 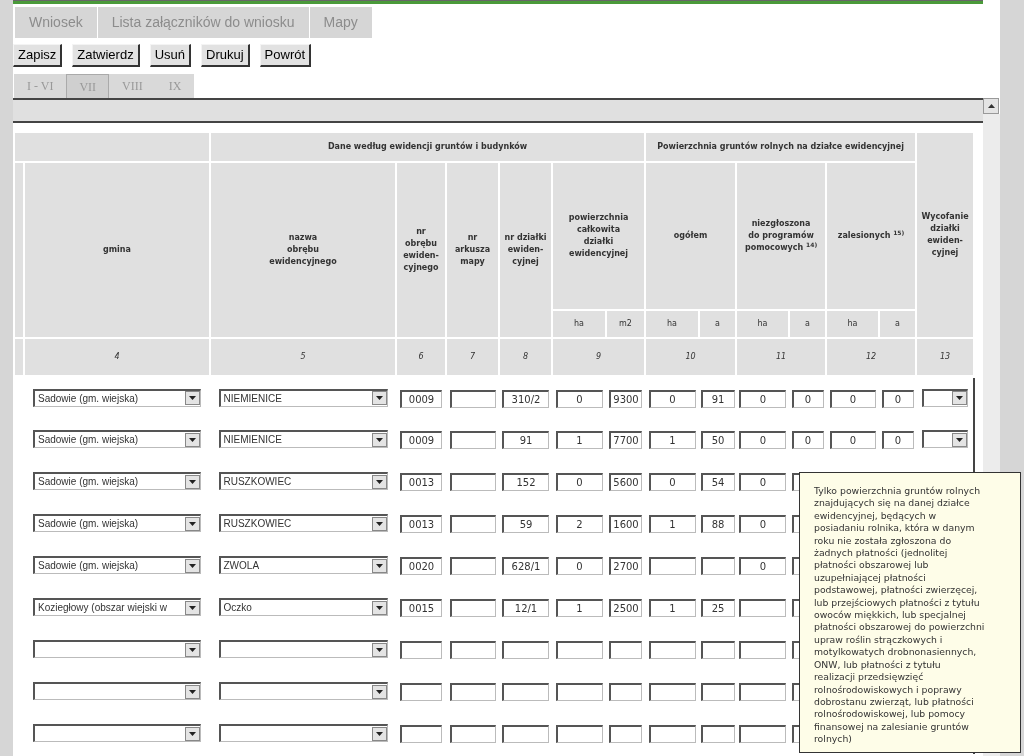 What do you see at coordinates (38, 55) in the screenshot?
I see `form-button: Zapisz` at bounding box center [38, 55].